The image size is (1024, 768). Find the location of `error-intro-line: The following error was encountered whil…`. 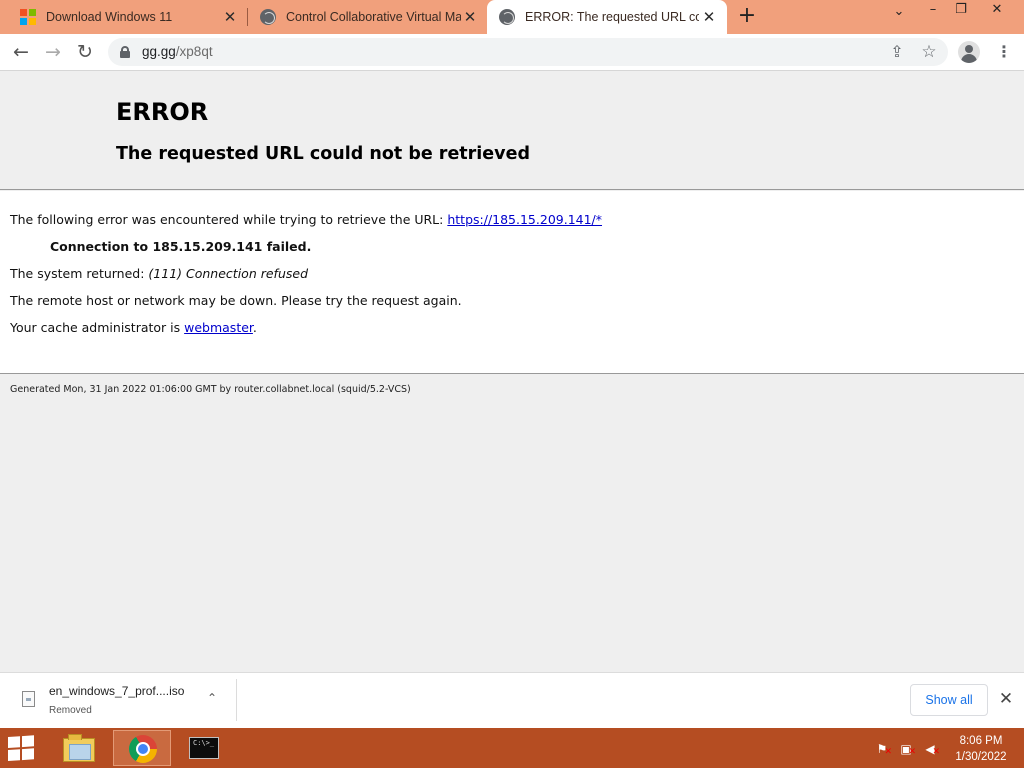

error-intro-line: The following error was encountered whil… is located at coordinates (306, 219).